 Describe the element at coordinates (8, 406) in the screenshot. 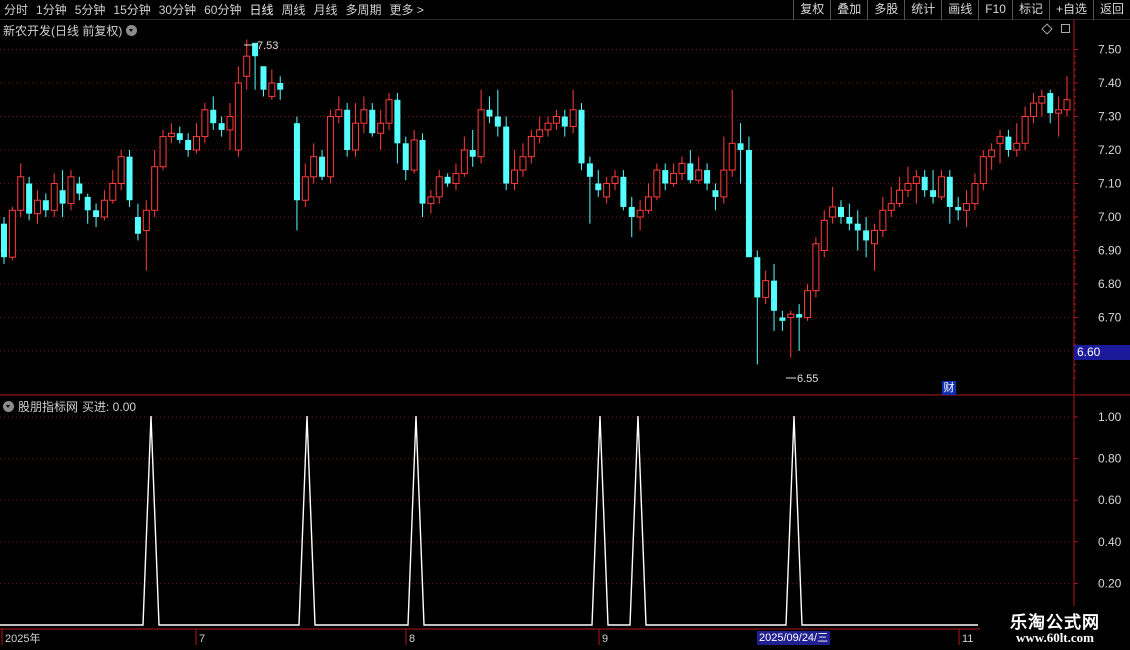

I see `indicator-dropdown-icon` at that location.